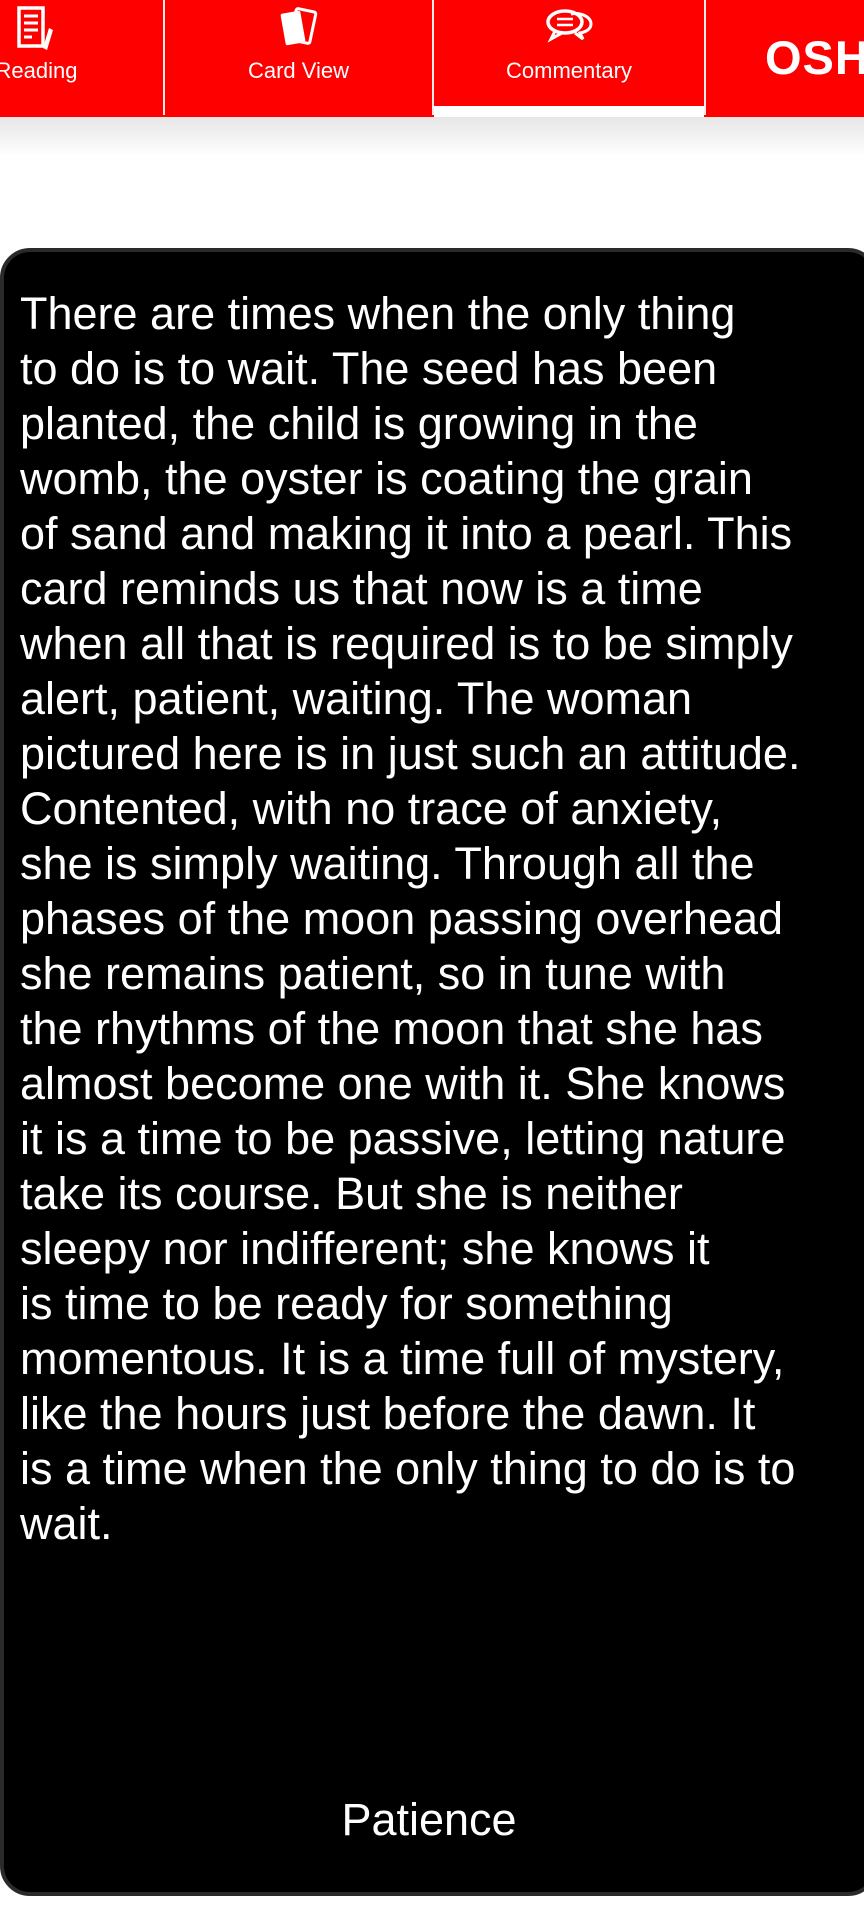 The width and height of the screenshot is (864, 1920). I want to click on document-pen-icon, so click(34, 28).